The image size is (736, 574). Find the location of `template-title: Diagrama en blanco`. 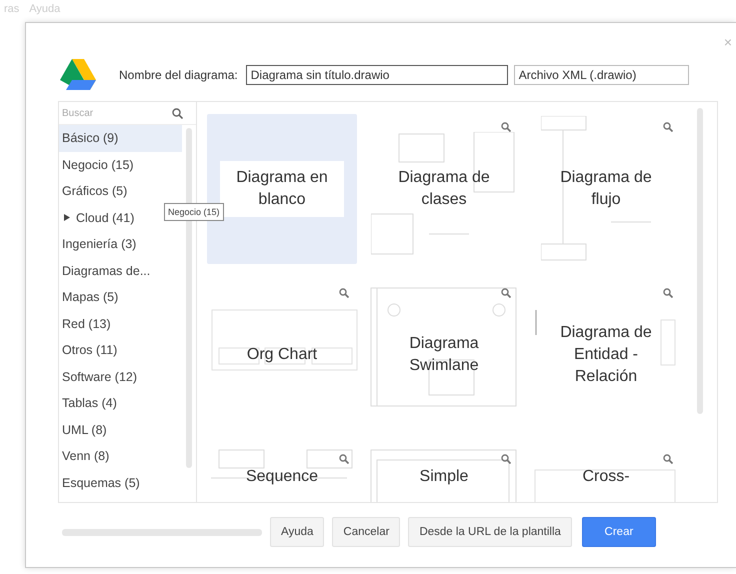

template-title: Diagrama en blanco is located at coordinates (282, 189).